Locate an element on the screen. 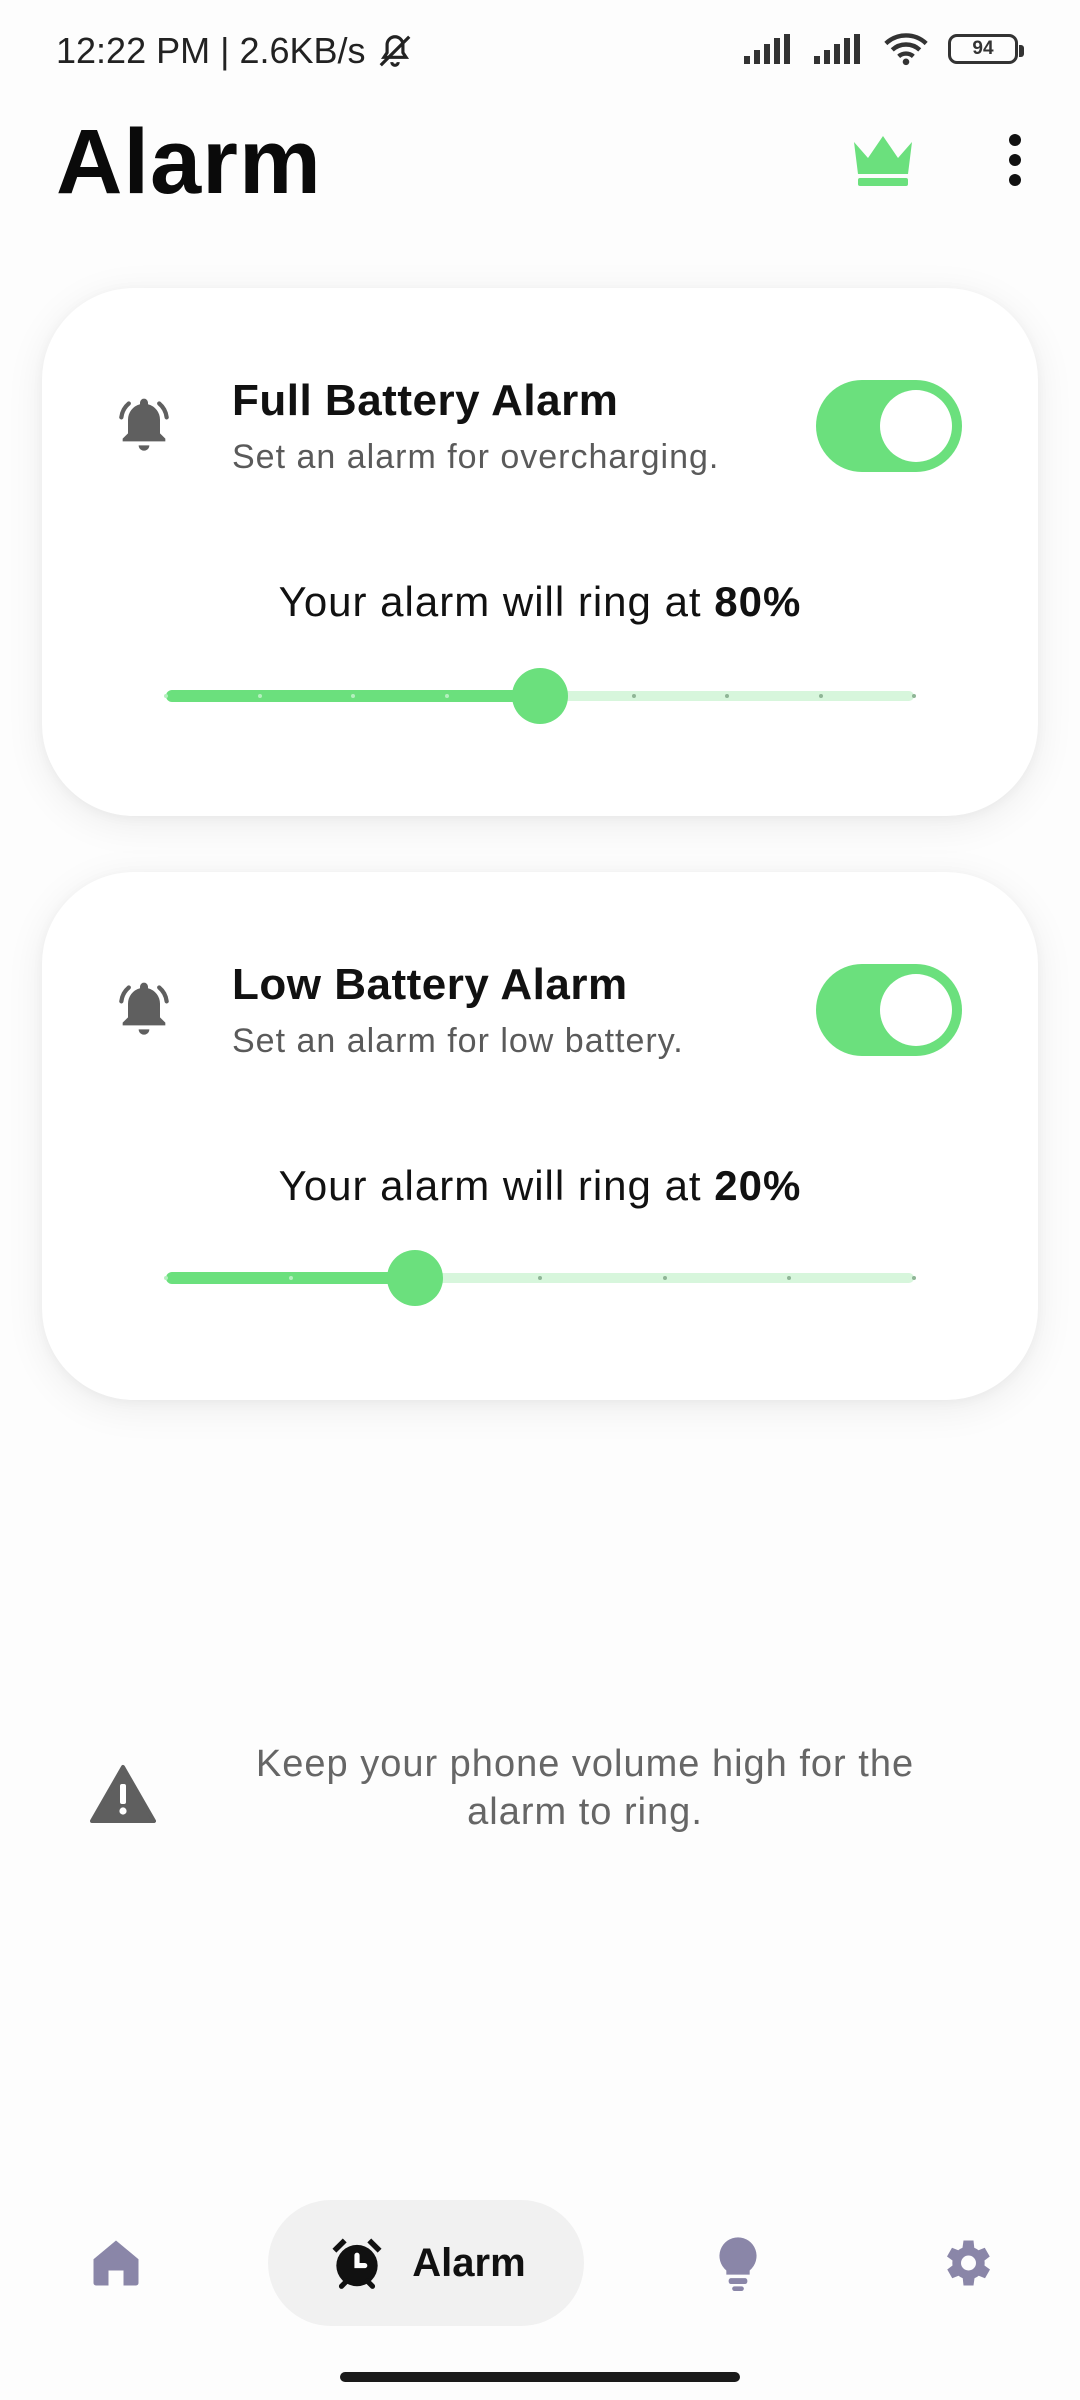  wifi-icon is located at coordinates (906, 49).